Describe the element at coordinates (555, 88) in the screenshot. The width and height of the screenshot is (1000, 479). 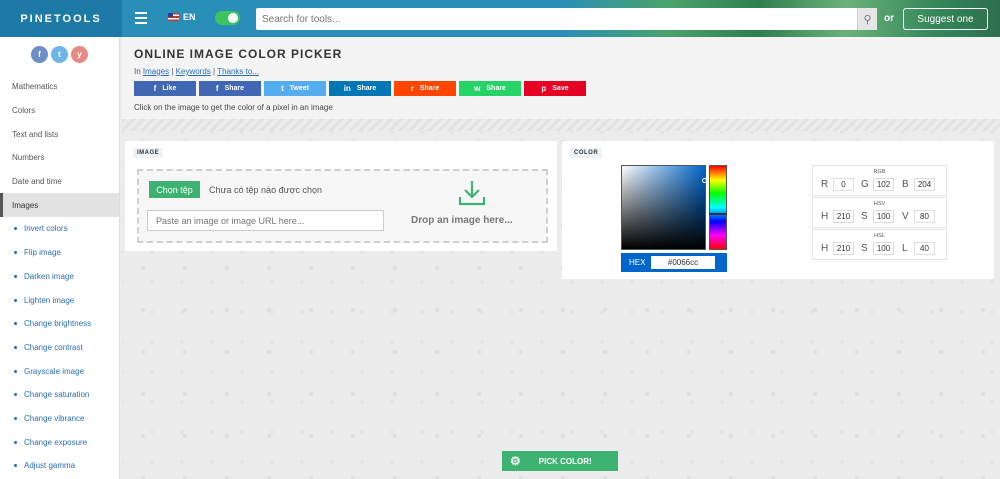
I see `pinterest-save-button: p Save` at that location.